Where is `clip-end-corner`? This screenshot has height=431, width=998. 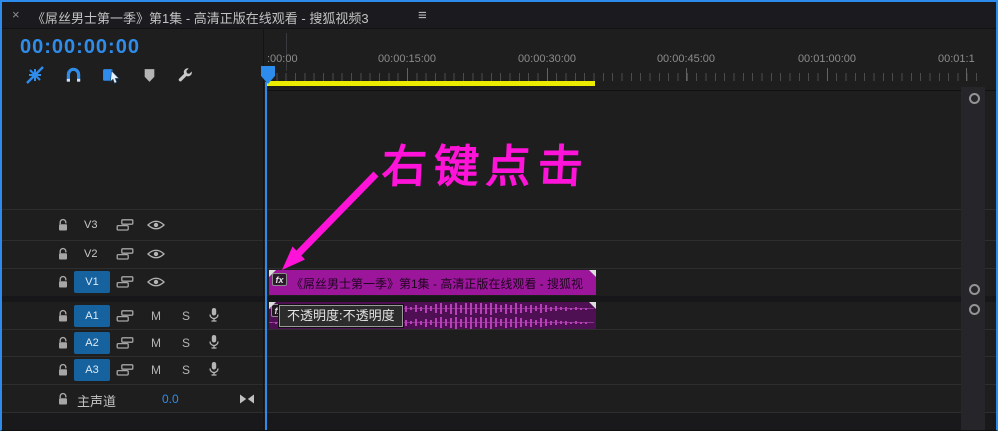
clip-end-corner is located at coordinates (592, 273).